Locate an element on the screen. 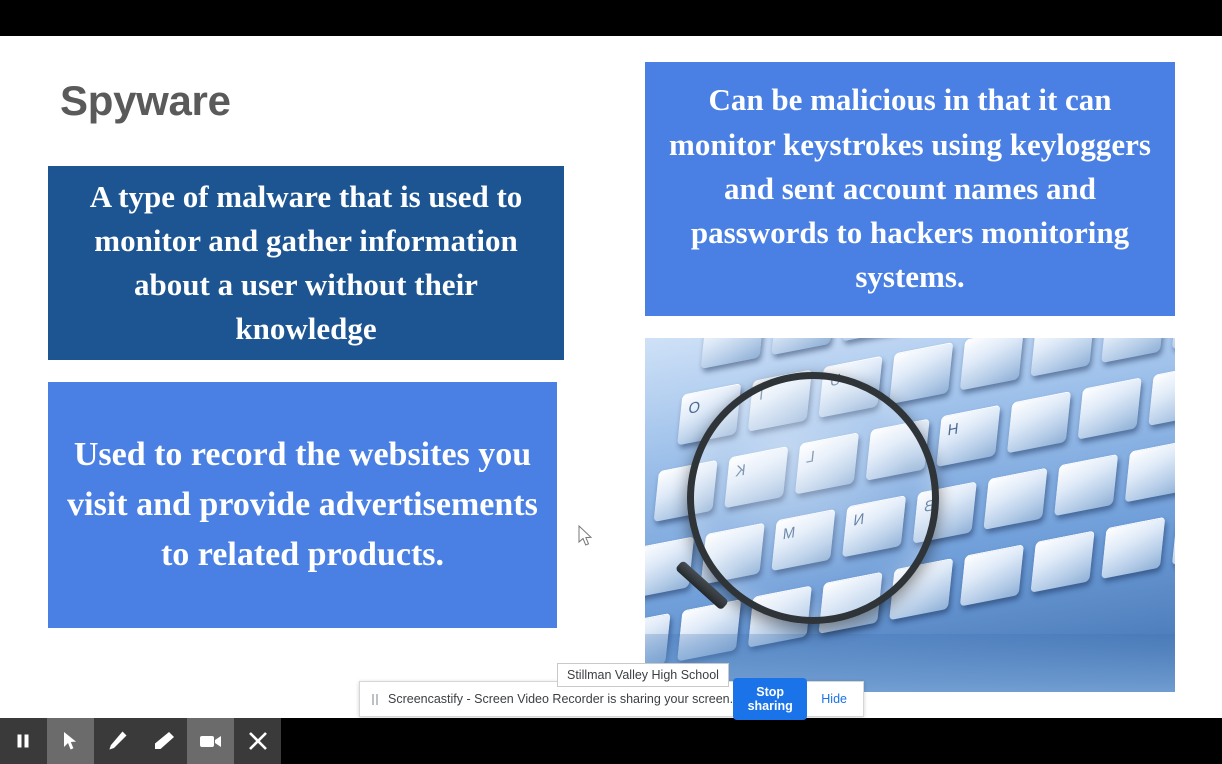  mouse-pointer is located at coordinates (585, 535).